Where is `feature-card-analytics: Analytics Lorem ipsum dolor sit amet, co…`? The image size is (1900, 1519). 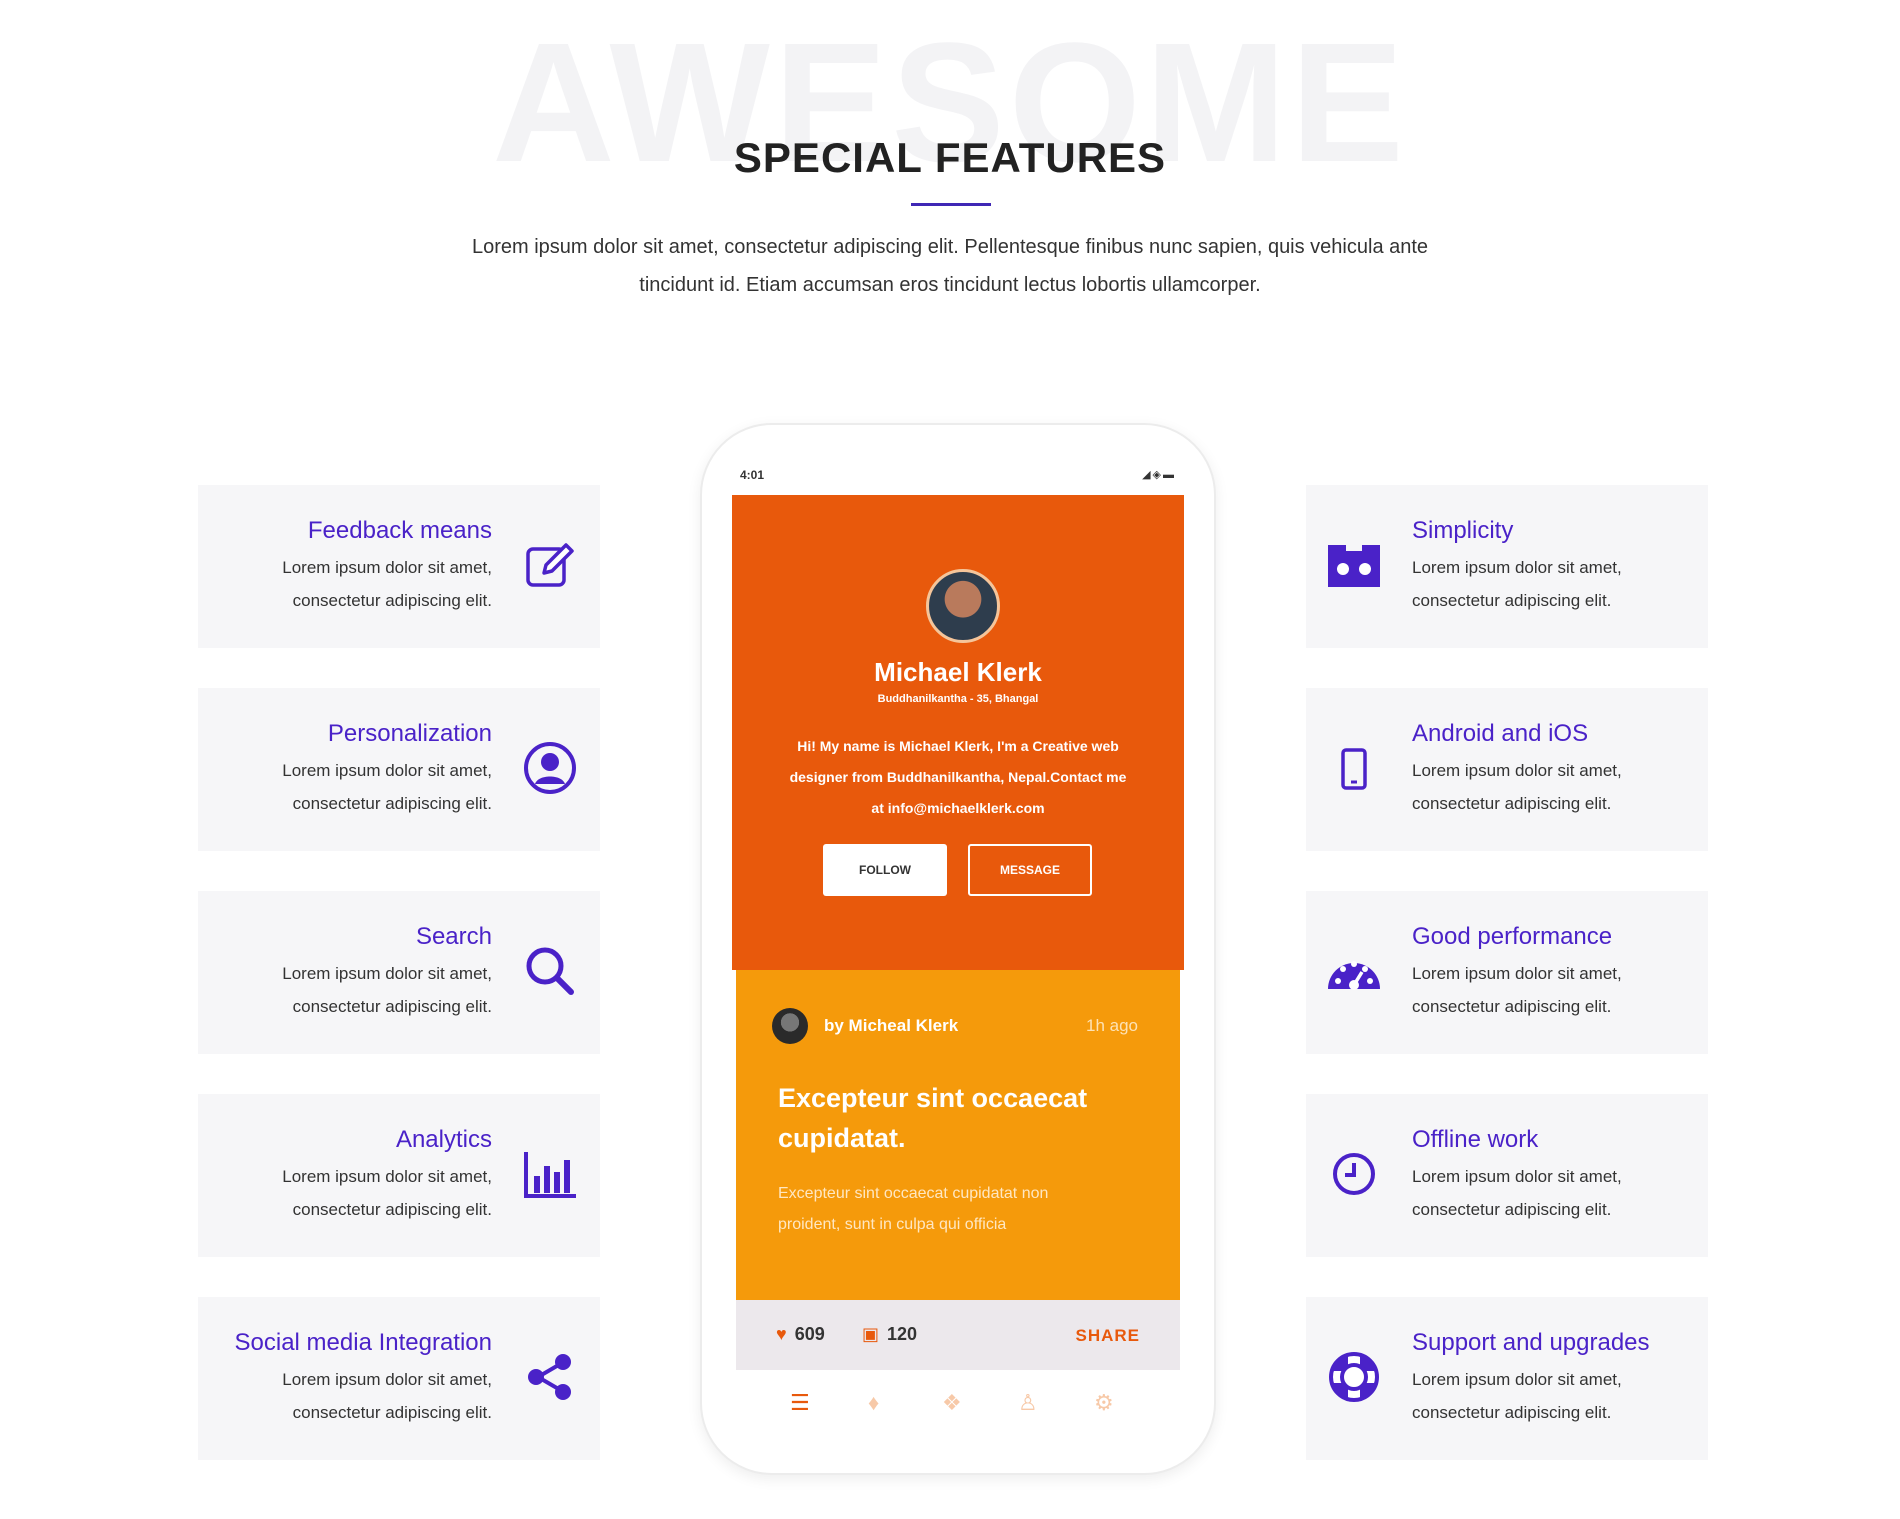
feature-card-analytics: Analytics Lorem ipsum dolor sit amet, co… is located at coordinates (399, 1175).